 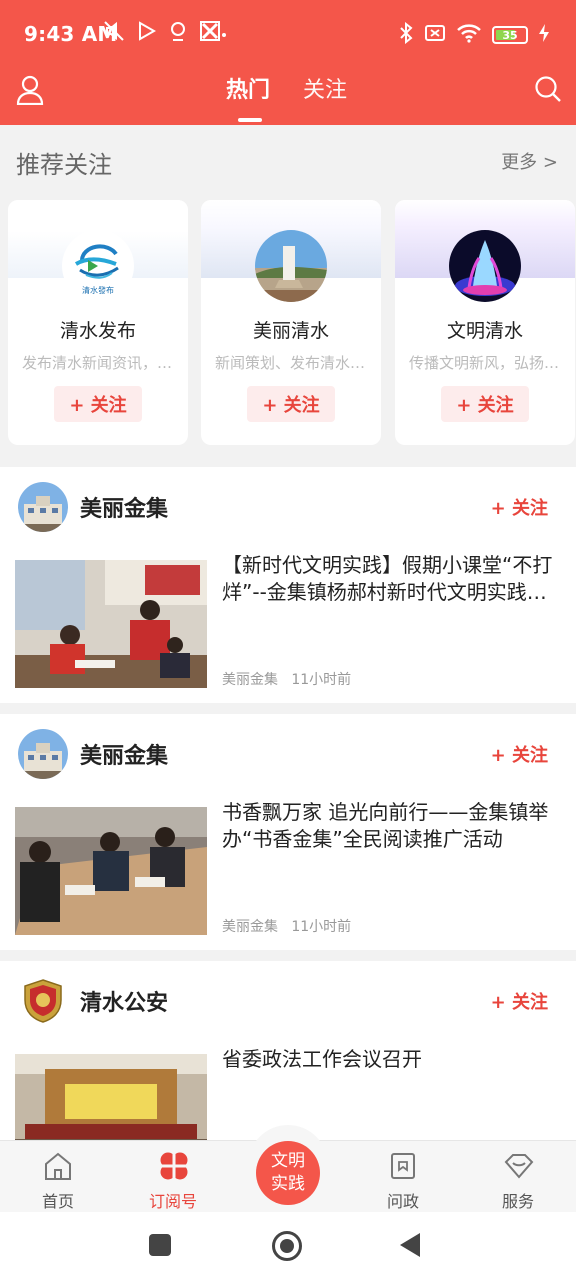 I want to click on recommend-card: 美丽清水 新闻策划、发布清水资讯 + 关注, so click(x=291, y=322).